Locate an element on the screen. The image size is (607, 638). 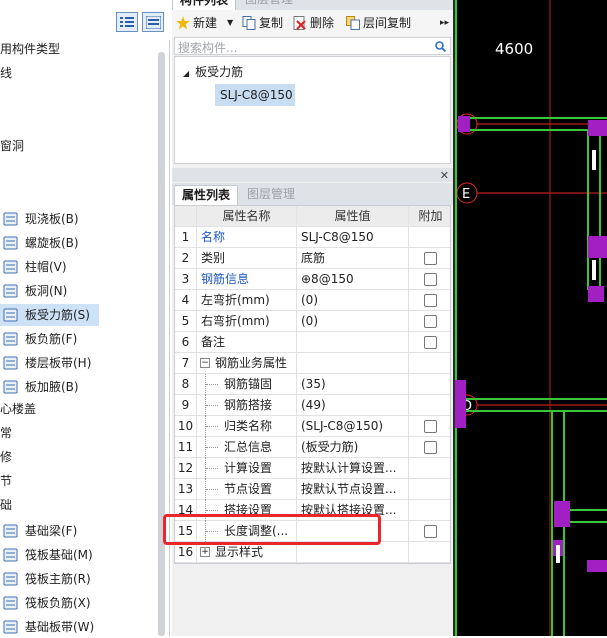
property-row: 9 钢筋搭接 (49) is located at coordinates (312, 405).